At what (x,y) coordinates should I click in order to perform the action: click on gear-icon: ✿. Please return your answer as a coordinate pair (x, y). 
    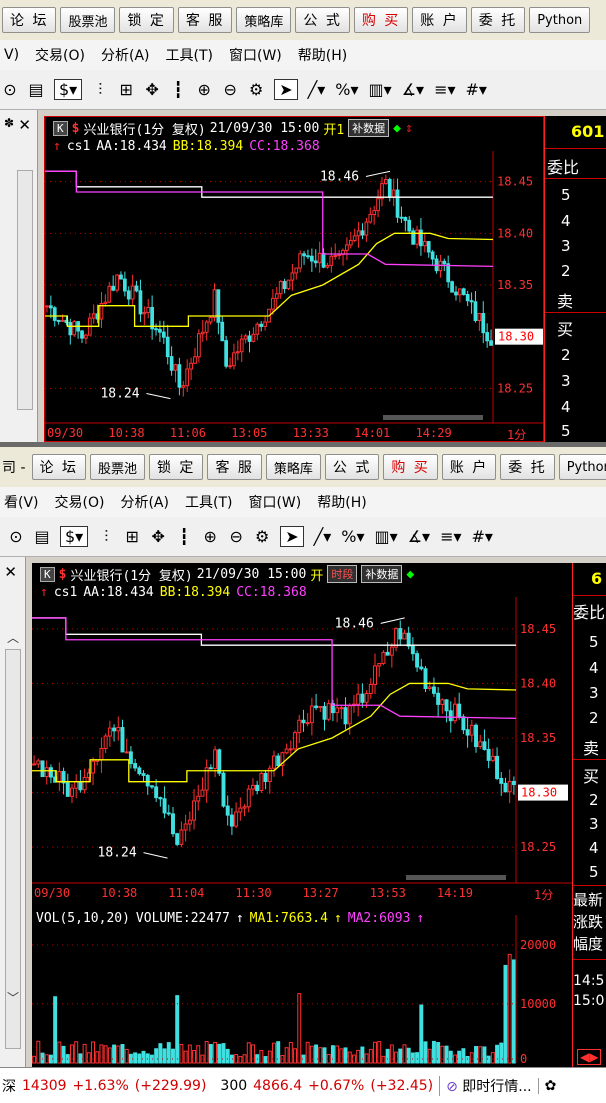
    Looking at the image, I should click on (546, 1085).